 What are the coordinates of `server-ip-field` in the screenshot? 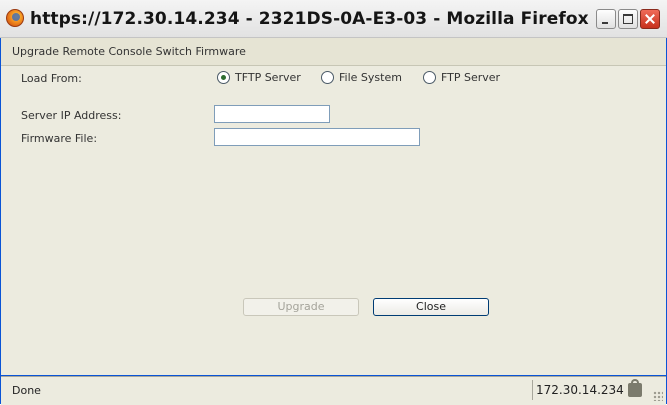 It's located at (272, 114).